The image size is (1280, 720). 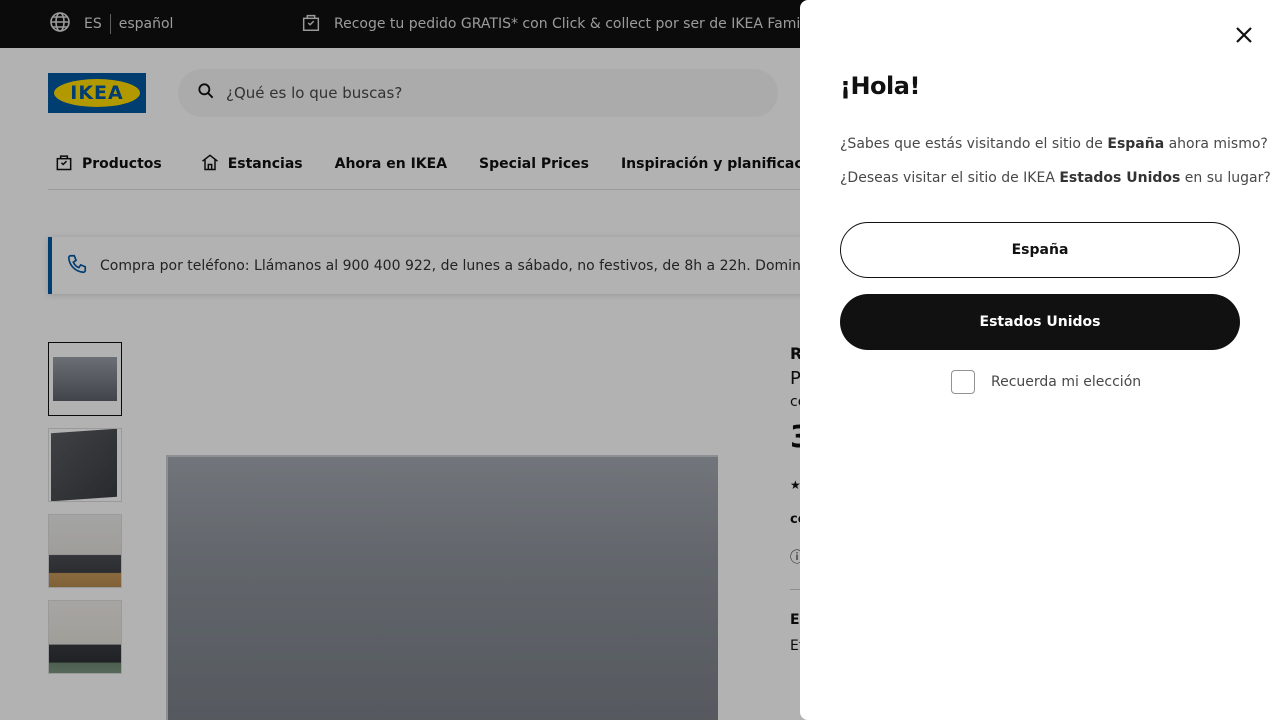 I want to click on stay-spain-button: España, so click(x=1040, y=250).